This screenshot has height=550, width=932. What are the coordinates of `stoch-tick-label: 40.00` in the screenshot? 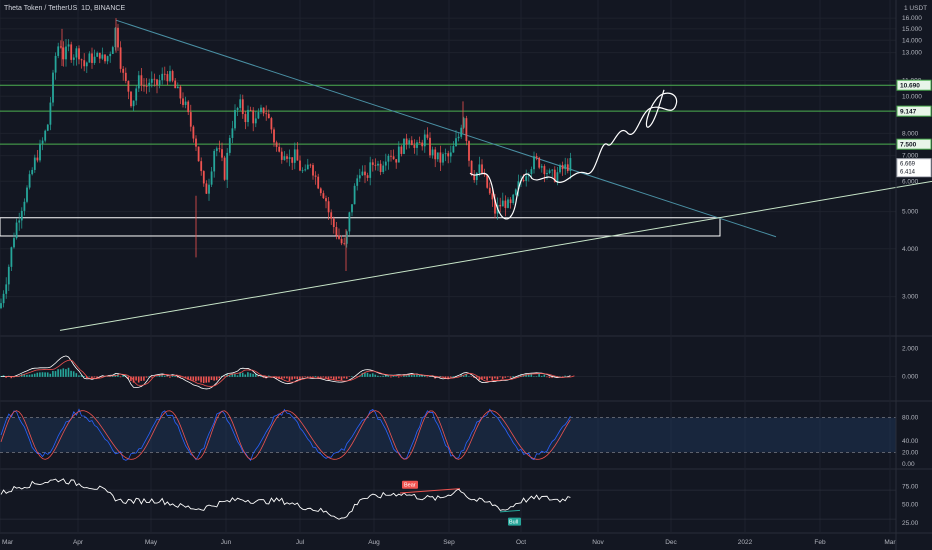 It's located at (910, 441).